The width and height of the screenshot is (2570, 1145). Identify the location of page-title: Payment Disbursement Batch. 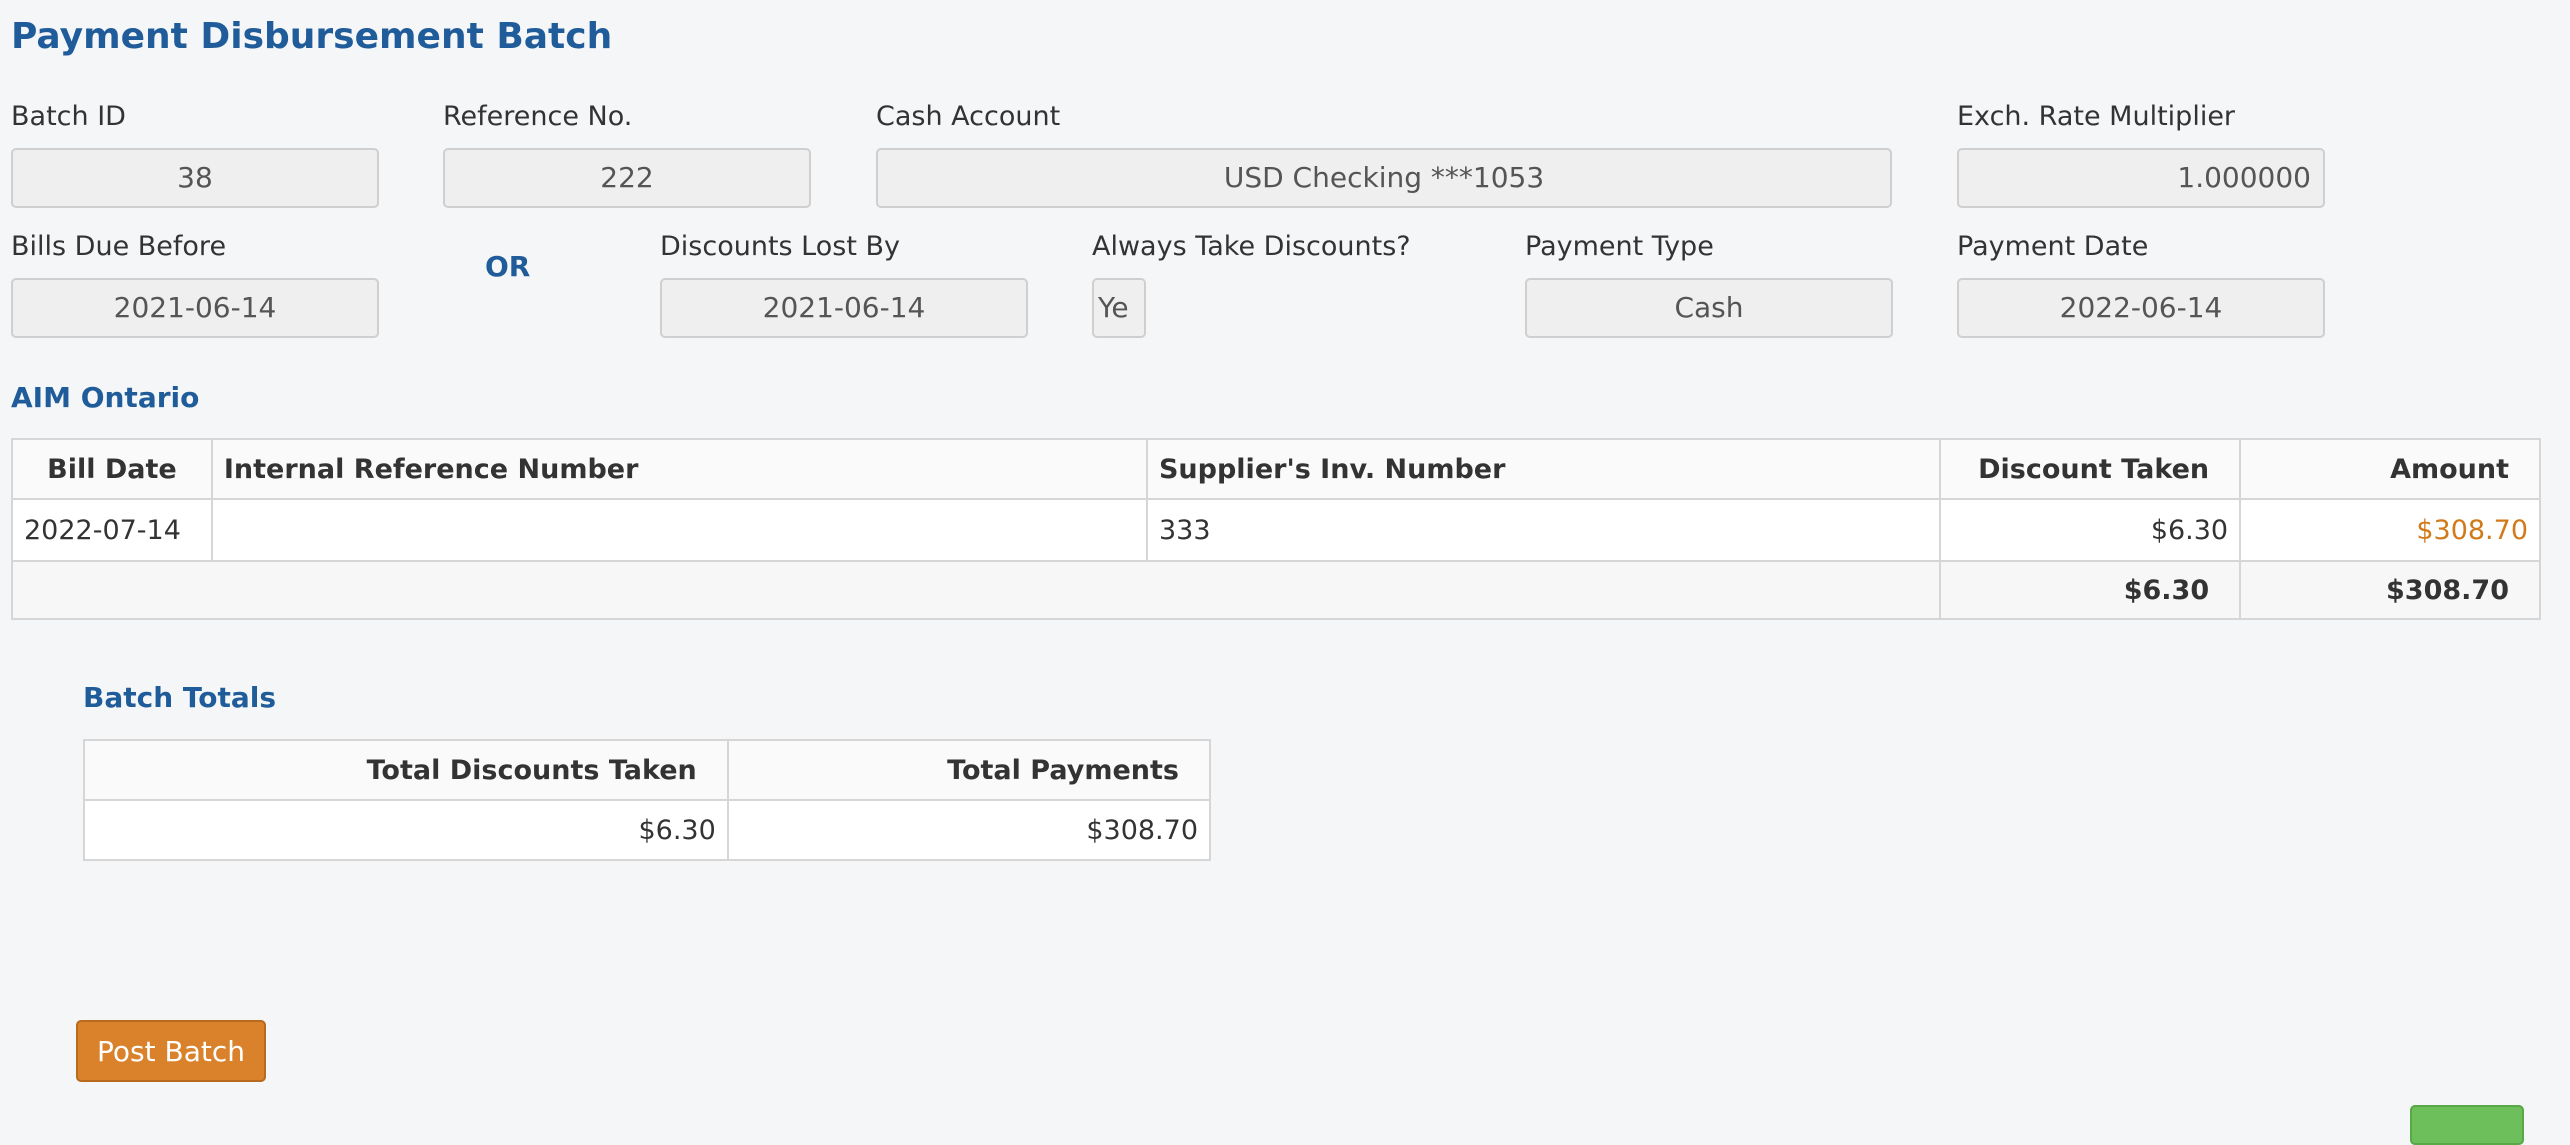
(312, 36).